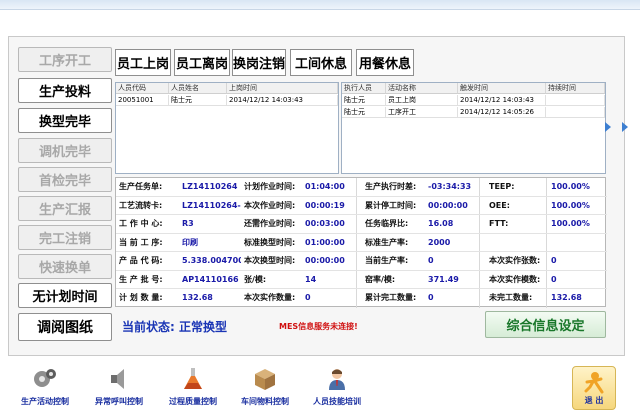  I want to click on staff-grid-cell: 陆士元, so click(198, 100).